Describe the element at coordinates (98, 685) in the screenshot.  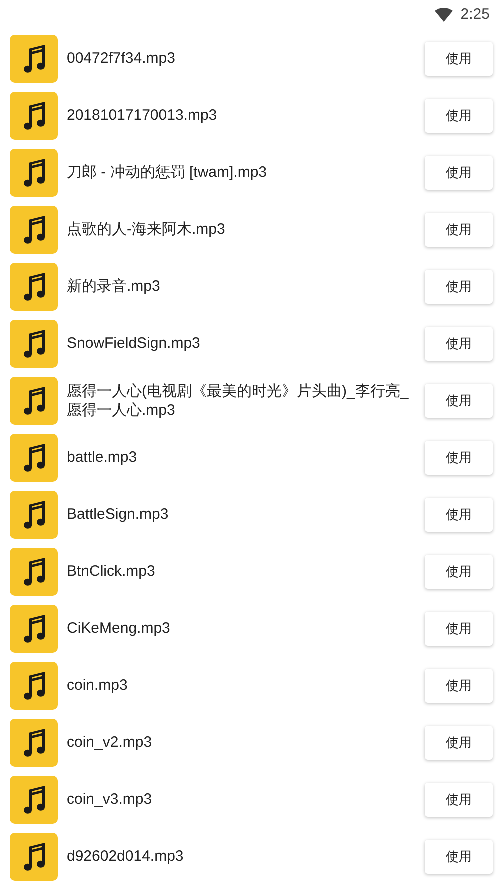
I see `file-name: coin.mp3` at that location.